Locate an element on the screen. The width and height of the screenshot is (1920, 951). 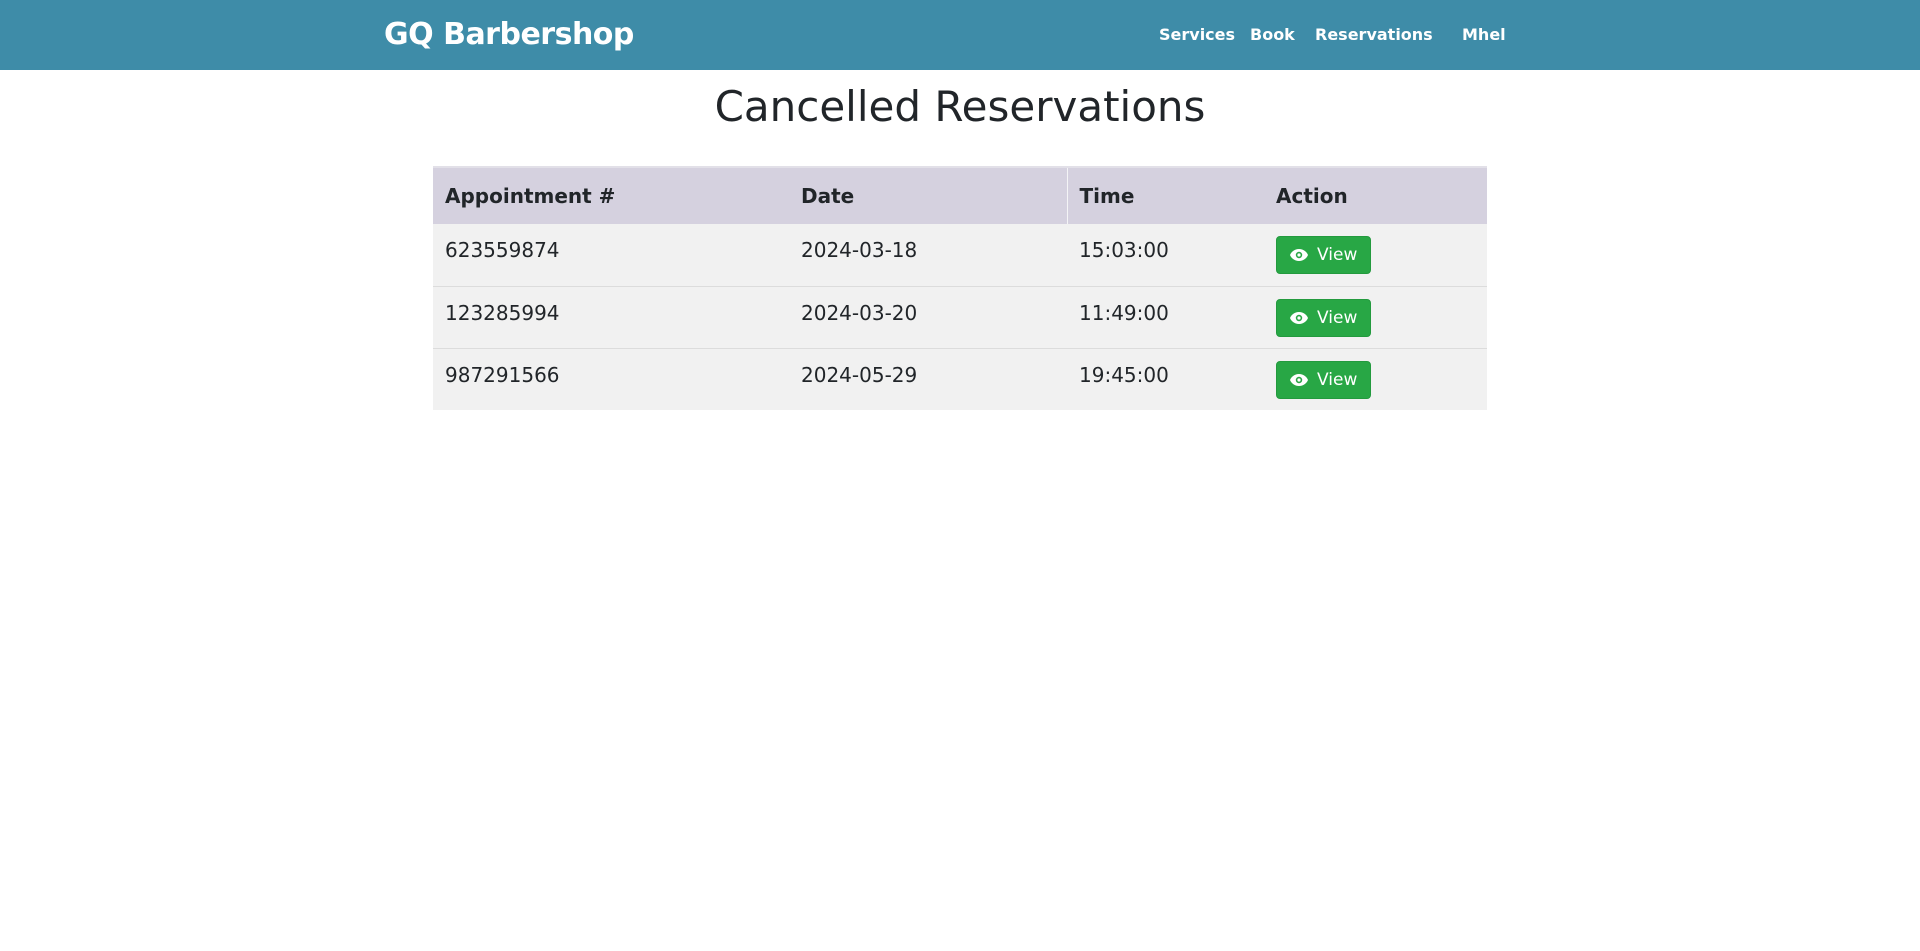
appointment-time: 19:45:00 is located at coordinates (1165, 378).